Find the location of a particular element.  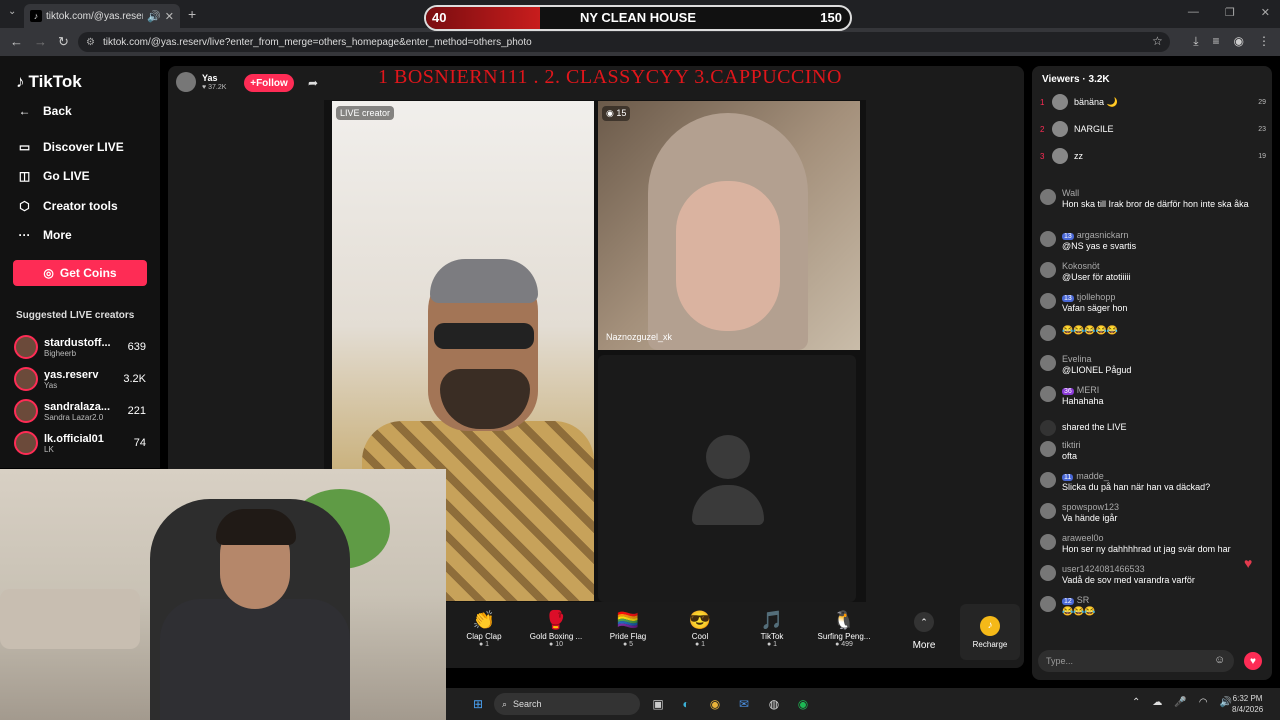

top-viewer-row: 3 zz 19 is located at coordinates (1153, 156).